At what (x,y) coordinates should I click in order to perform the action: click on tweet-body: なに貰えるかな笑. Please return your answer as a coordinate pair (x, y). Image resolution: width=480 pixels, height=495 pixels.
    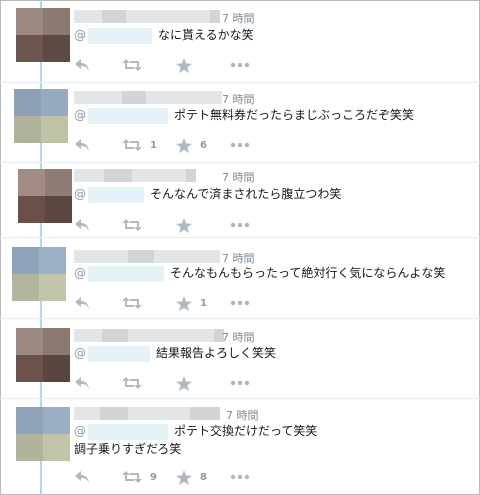
    Looking at the image, I should click on (206, 35).